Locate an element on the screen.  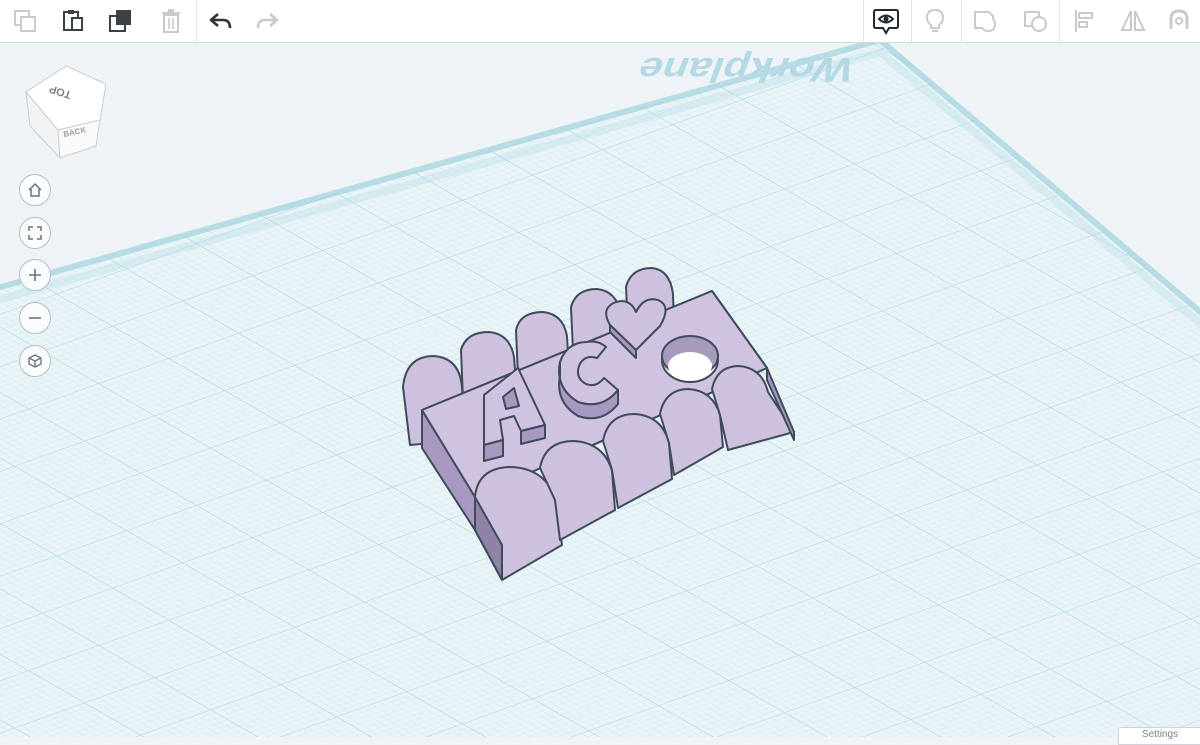
main-toolbar is located at coordinates (600, 21).